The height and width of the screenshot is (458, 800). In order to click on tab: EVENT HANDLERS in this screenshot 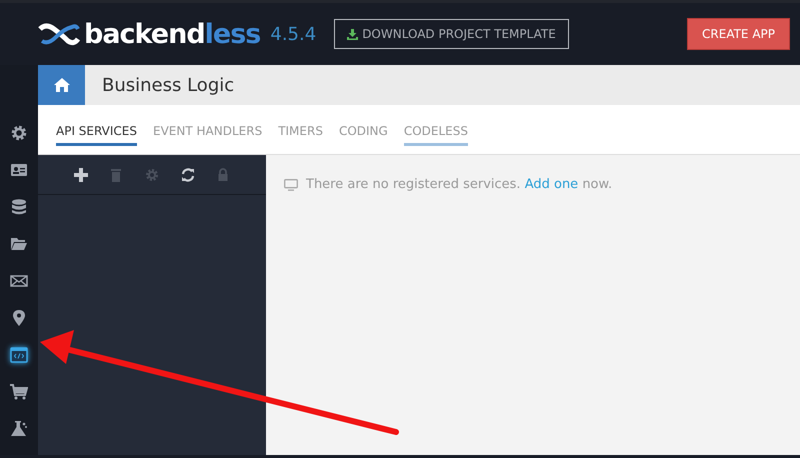, I will do `click(207, 130)`.